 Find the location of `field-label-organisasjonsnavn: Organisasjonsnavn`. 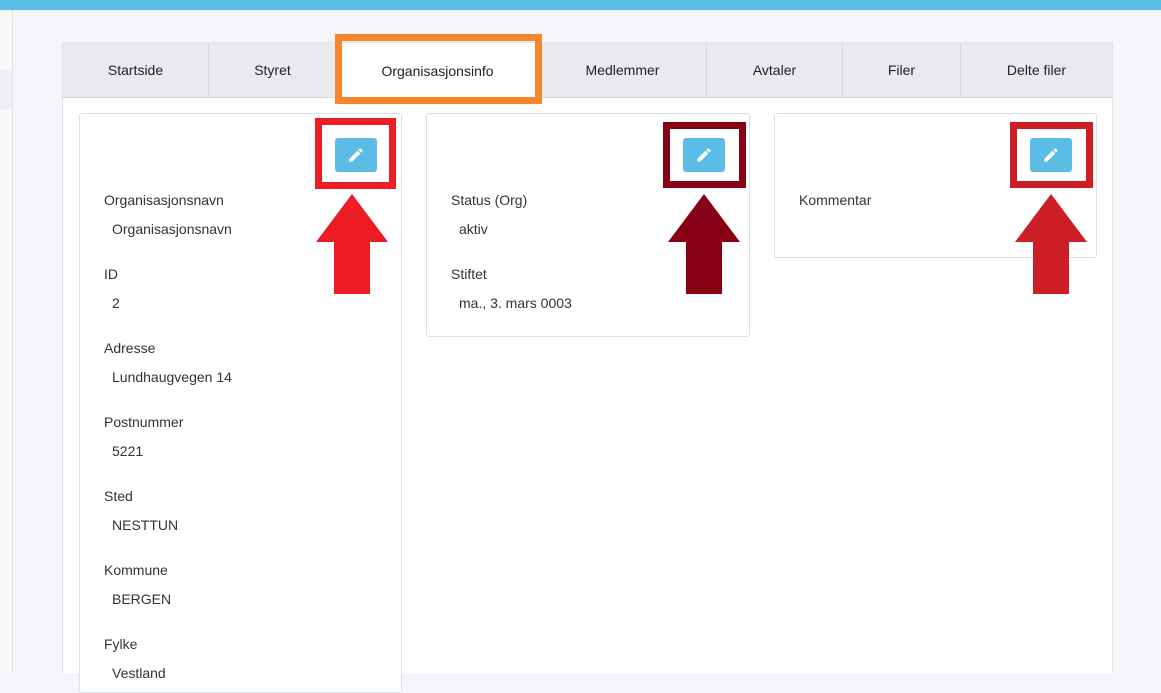

field-label-organisasjonsnavn: Organisasjonsnavn is located at coordinates (164, 200).